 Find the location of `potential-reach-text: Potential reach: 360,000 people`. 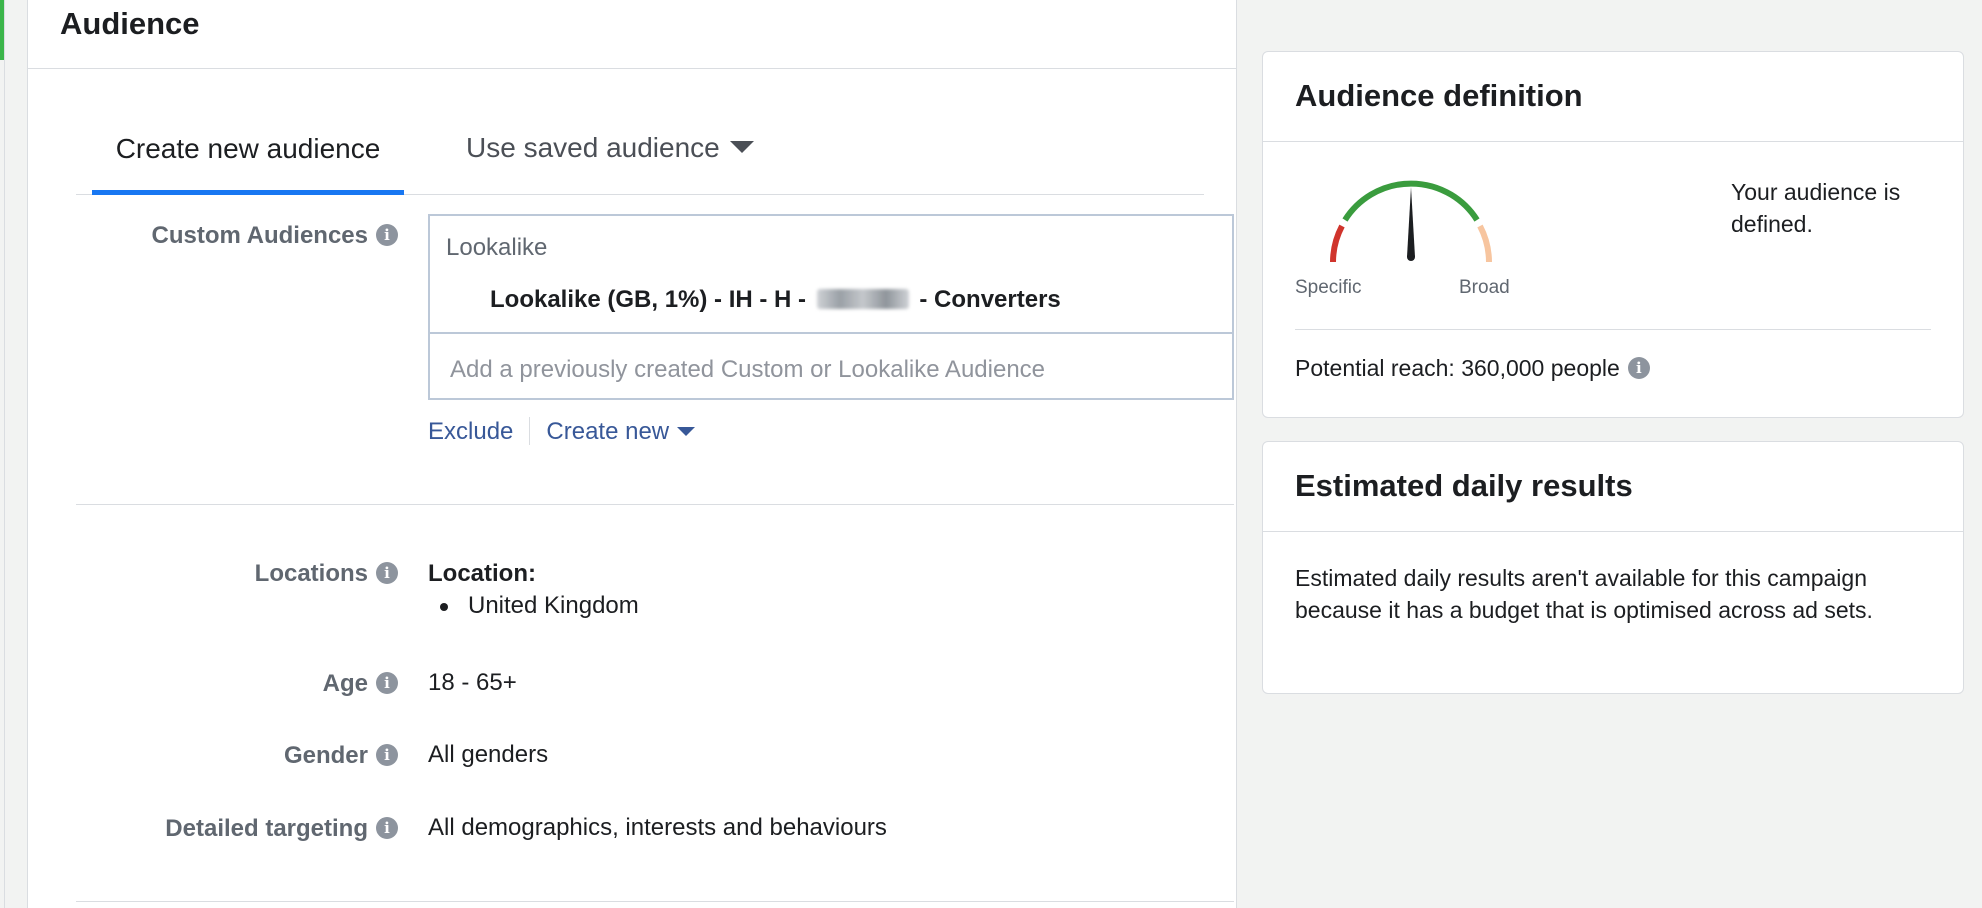

potential-reach-text: Potential reach: 360,000 people is located at coordinates (1457, 368).